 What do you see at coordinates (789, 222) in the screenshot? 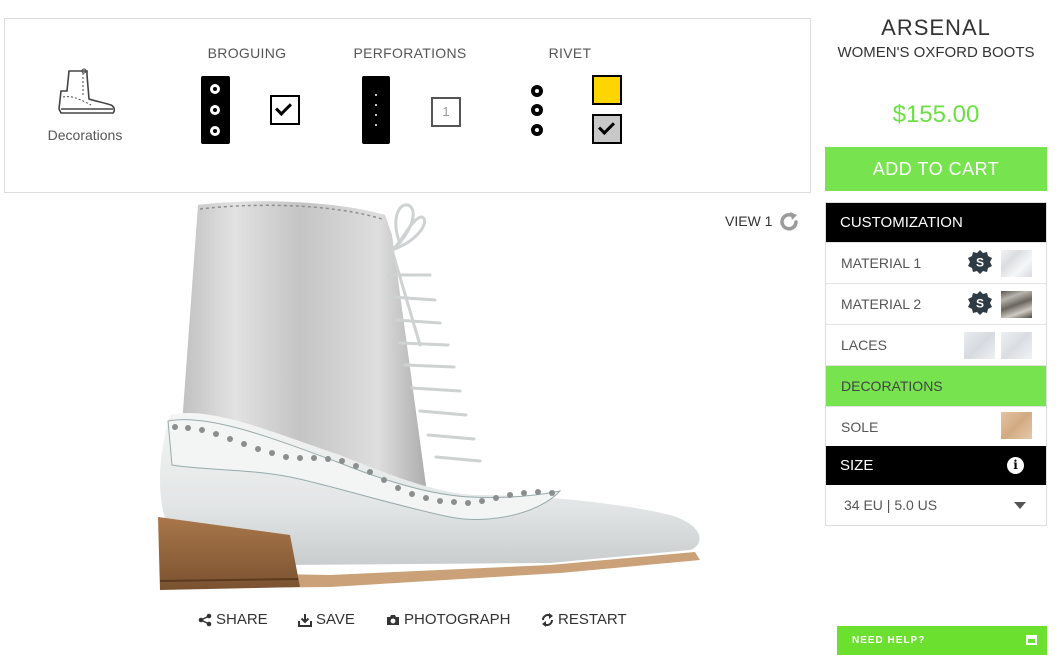
I see `rotate-view-icon` at bounding box center [789, 222].